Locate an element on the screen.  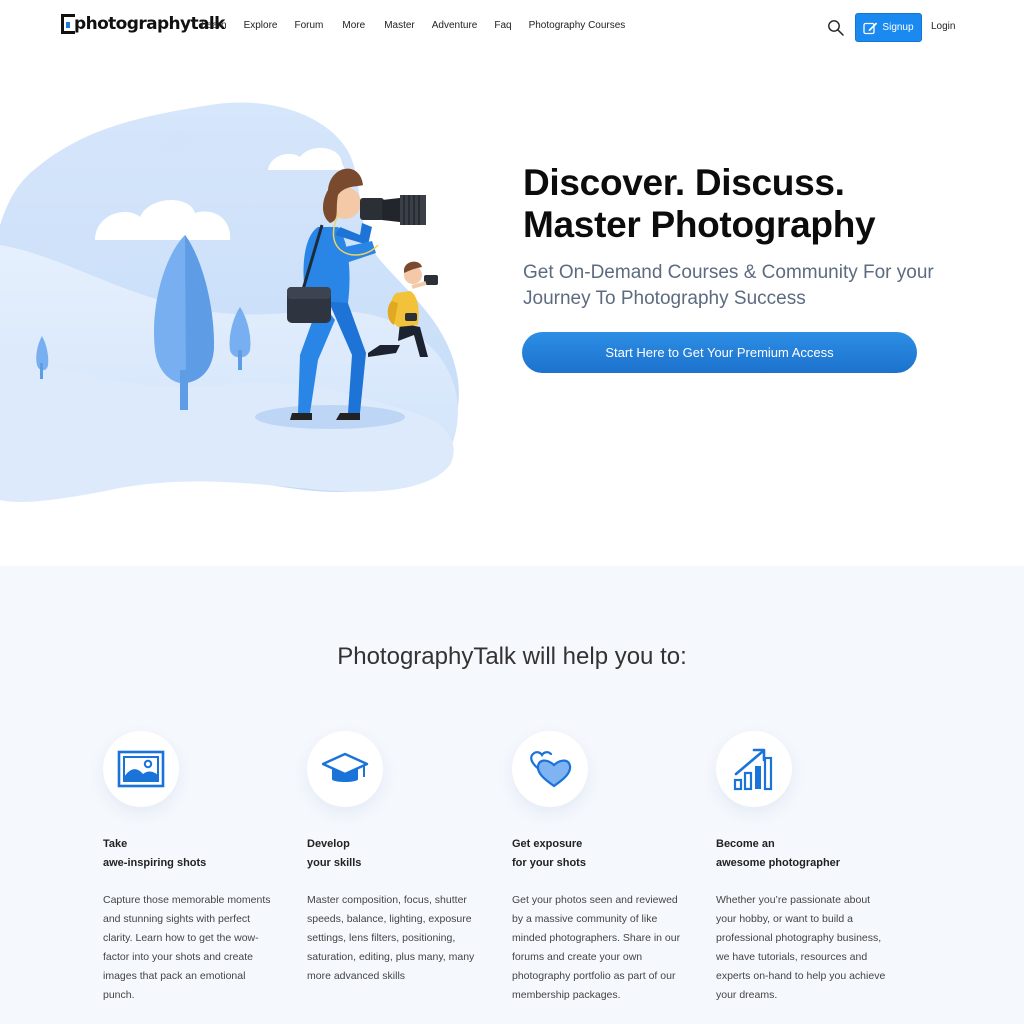
signup-label: Signup is located at coordinates (898, 27).